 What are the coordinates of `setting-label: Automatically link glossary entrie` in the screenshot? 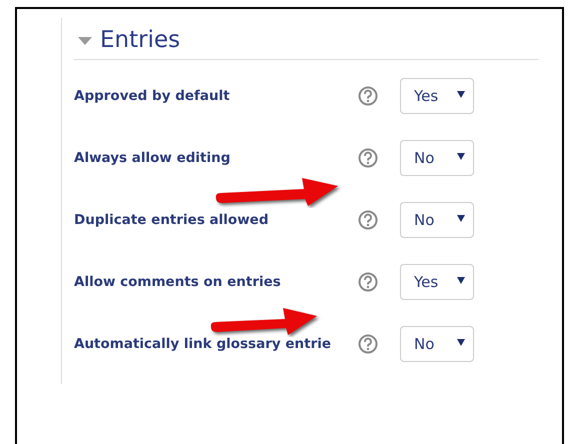 It's located at (203, 344).